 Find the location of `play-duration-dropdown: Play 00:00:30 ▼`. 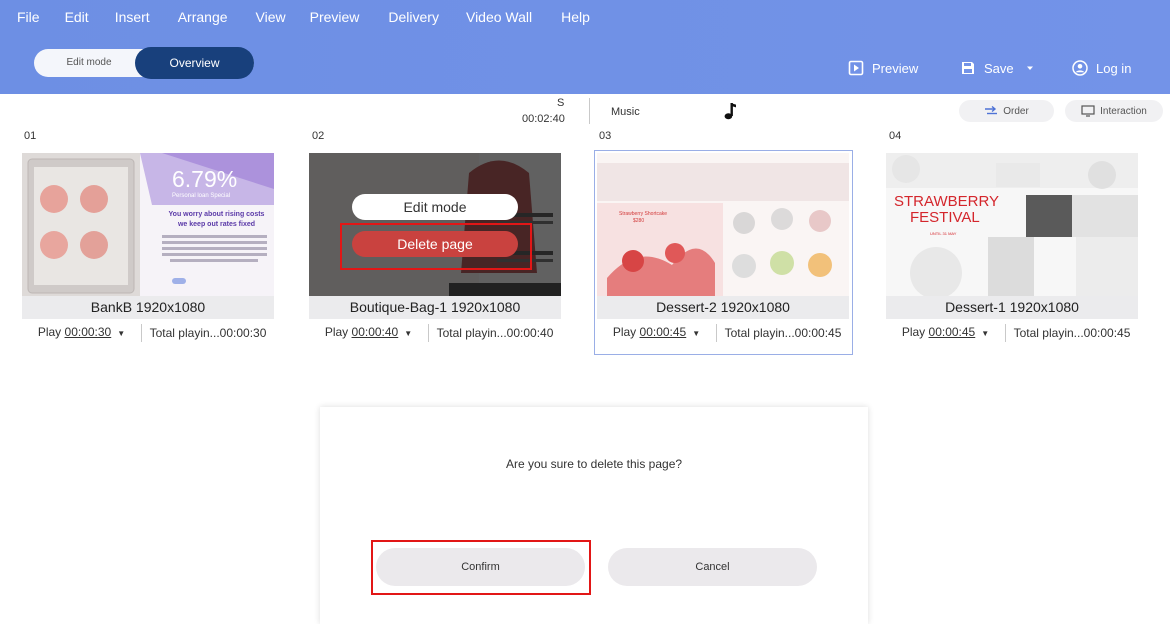

play-duration-dropdown: Play 00:00:30 ▼ is located at coordinates (82, 332).